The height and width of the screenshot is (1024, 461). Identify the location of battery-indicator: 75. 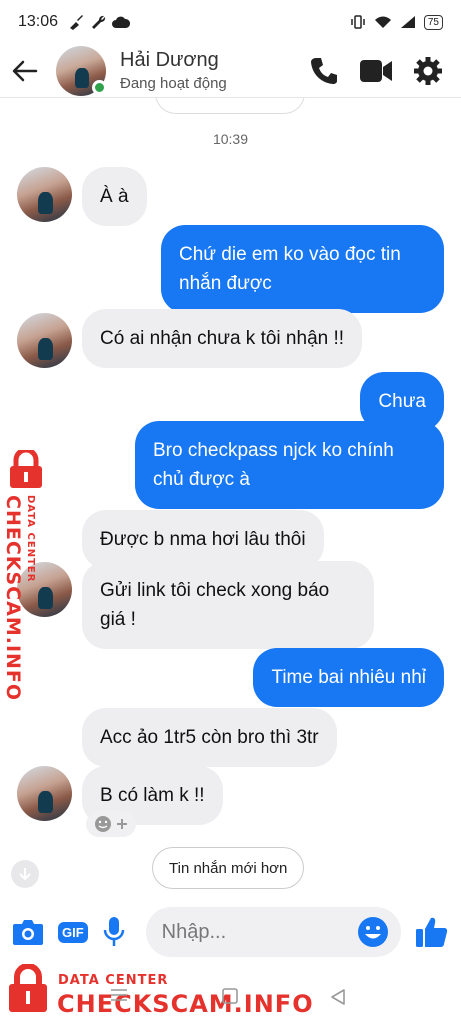
(433, 22).